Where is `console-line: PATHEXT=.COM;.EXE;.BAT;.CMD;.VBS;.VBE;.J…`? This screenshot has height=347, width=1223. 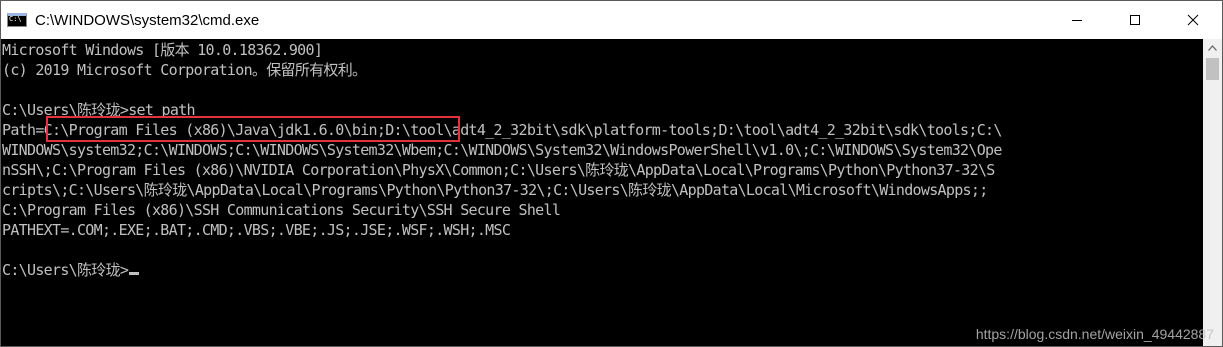 console-line: PATHEXT=.COM;.EXE;.BAT;.CMD;.VBS;.VBE;.J… is located at coordinates (256, 230).